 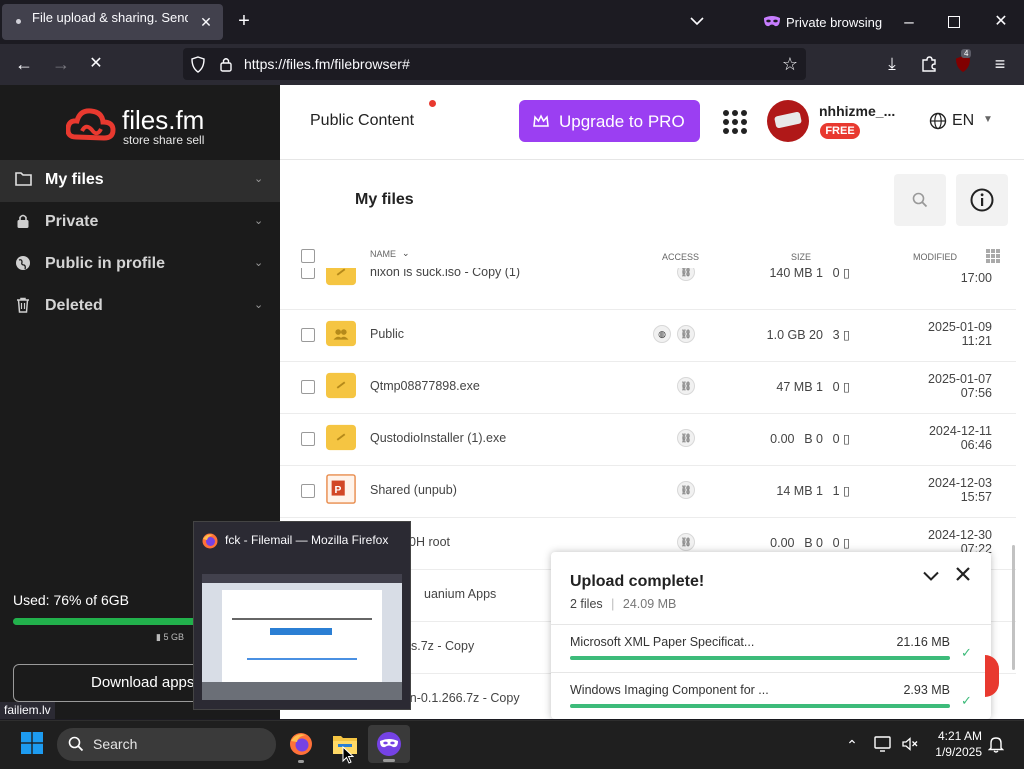 I want to click on collapse-chevron-icon, so click(x=932, y=575).